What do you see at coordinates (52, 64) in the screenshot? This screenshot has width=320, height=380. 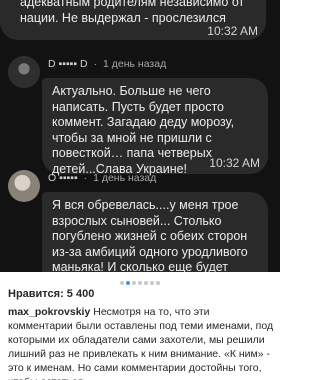 I see `comment-username: D` at bounding box center [52, 64].